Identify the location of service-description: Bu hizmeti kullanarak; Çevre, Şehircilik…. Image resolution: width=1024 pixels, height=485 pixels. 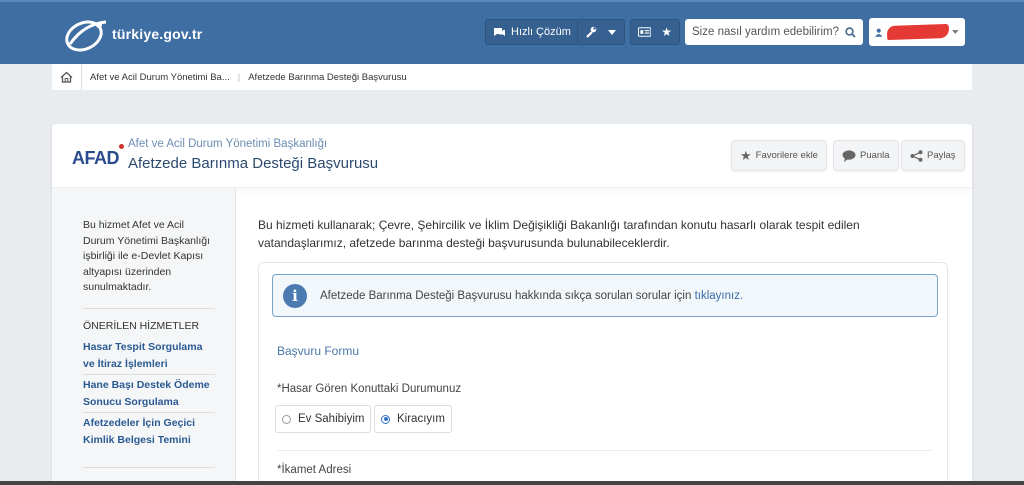
(559, 234).